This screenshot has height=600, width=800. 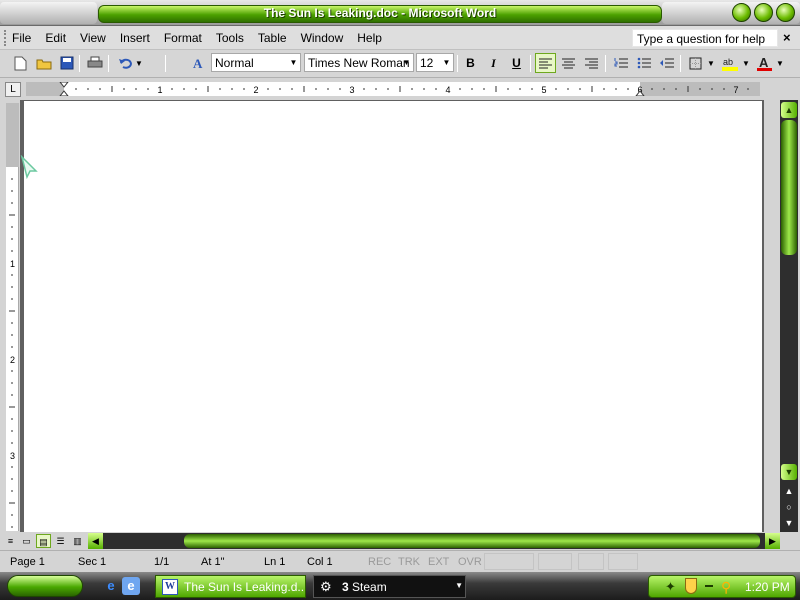 What do you see at coordinates (789, 491) in the screenshot?
I see `previous-page-button: ▲` at bounding box center [789, 491].